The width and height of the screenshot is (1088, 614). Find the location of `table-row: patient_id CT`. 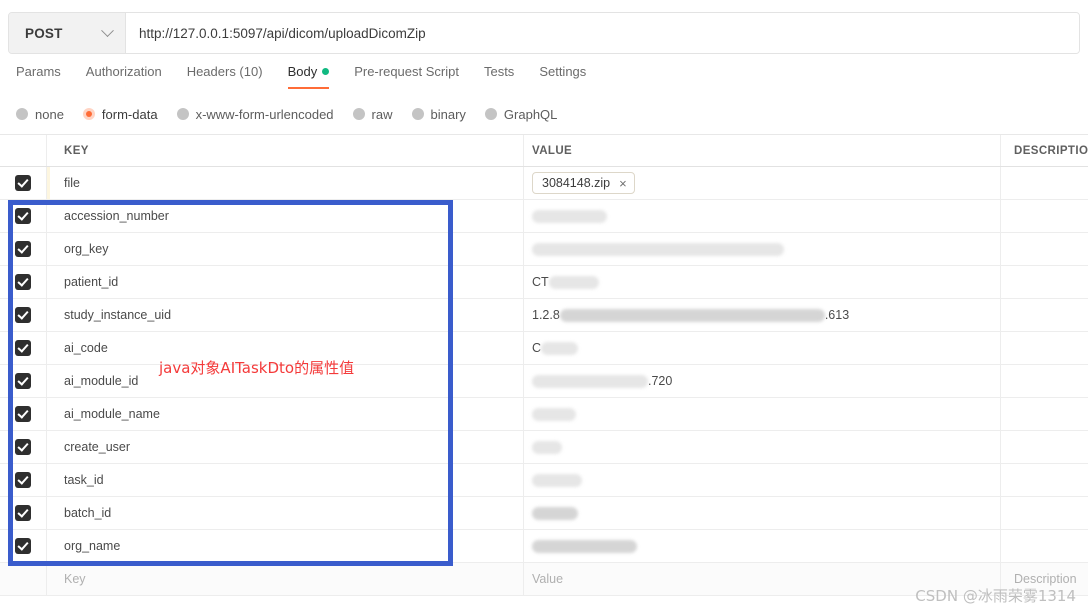

table-row: patient_id CT is located at coordinates (544, 282).